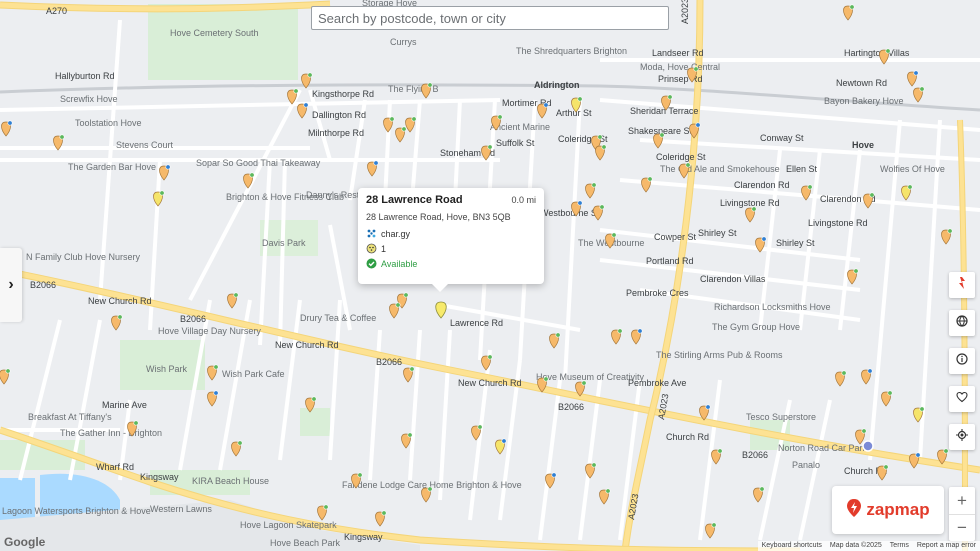 The height and width of the screenshot is (551, 980). What do you see at coordinates (414, 200) in the screenshot?
I see `popup-title: 28 Lawrence Road` at bounding box center [414, 200].